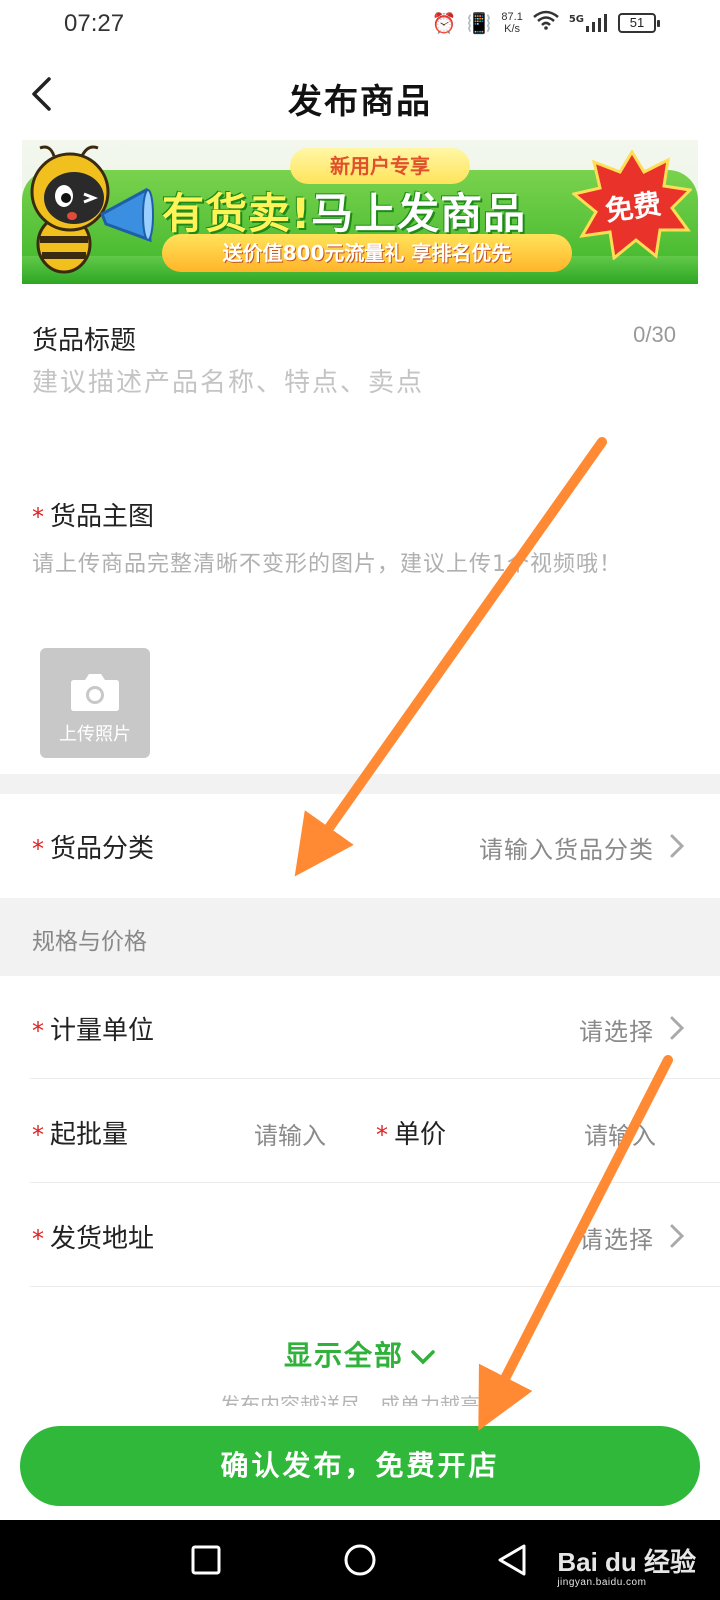  What do you see at coordinates (357, 383) in the screenshot?
I see `title-input` at bounding box center [357, 383].